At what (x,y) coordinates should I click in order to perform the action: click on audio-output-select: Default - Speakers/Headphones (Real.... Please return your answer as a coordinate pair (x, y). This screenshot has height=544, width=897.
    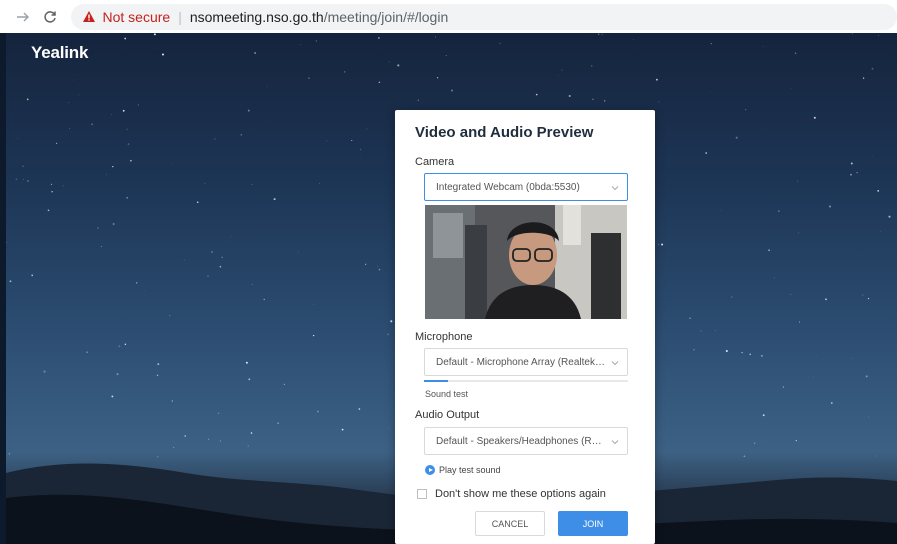
    Looking at the image, I should click on (526, 441).